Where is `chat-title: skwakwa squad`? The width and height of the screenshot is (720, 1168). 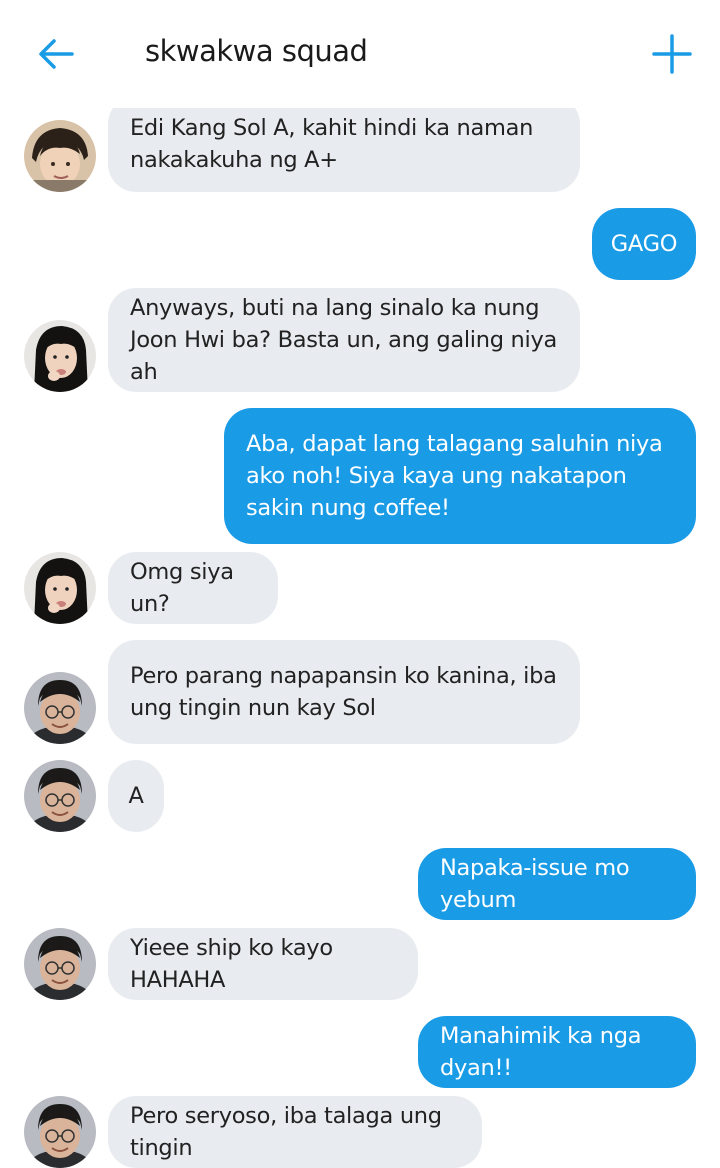 chat-title: skwakwa squad is located at coordinates (256, 51).